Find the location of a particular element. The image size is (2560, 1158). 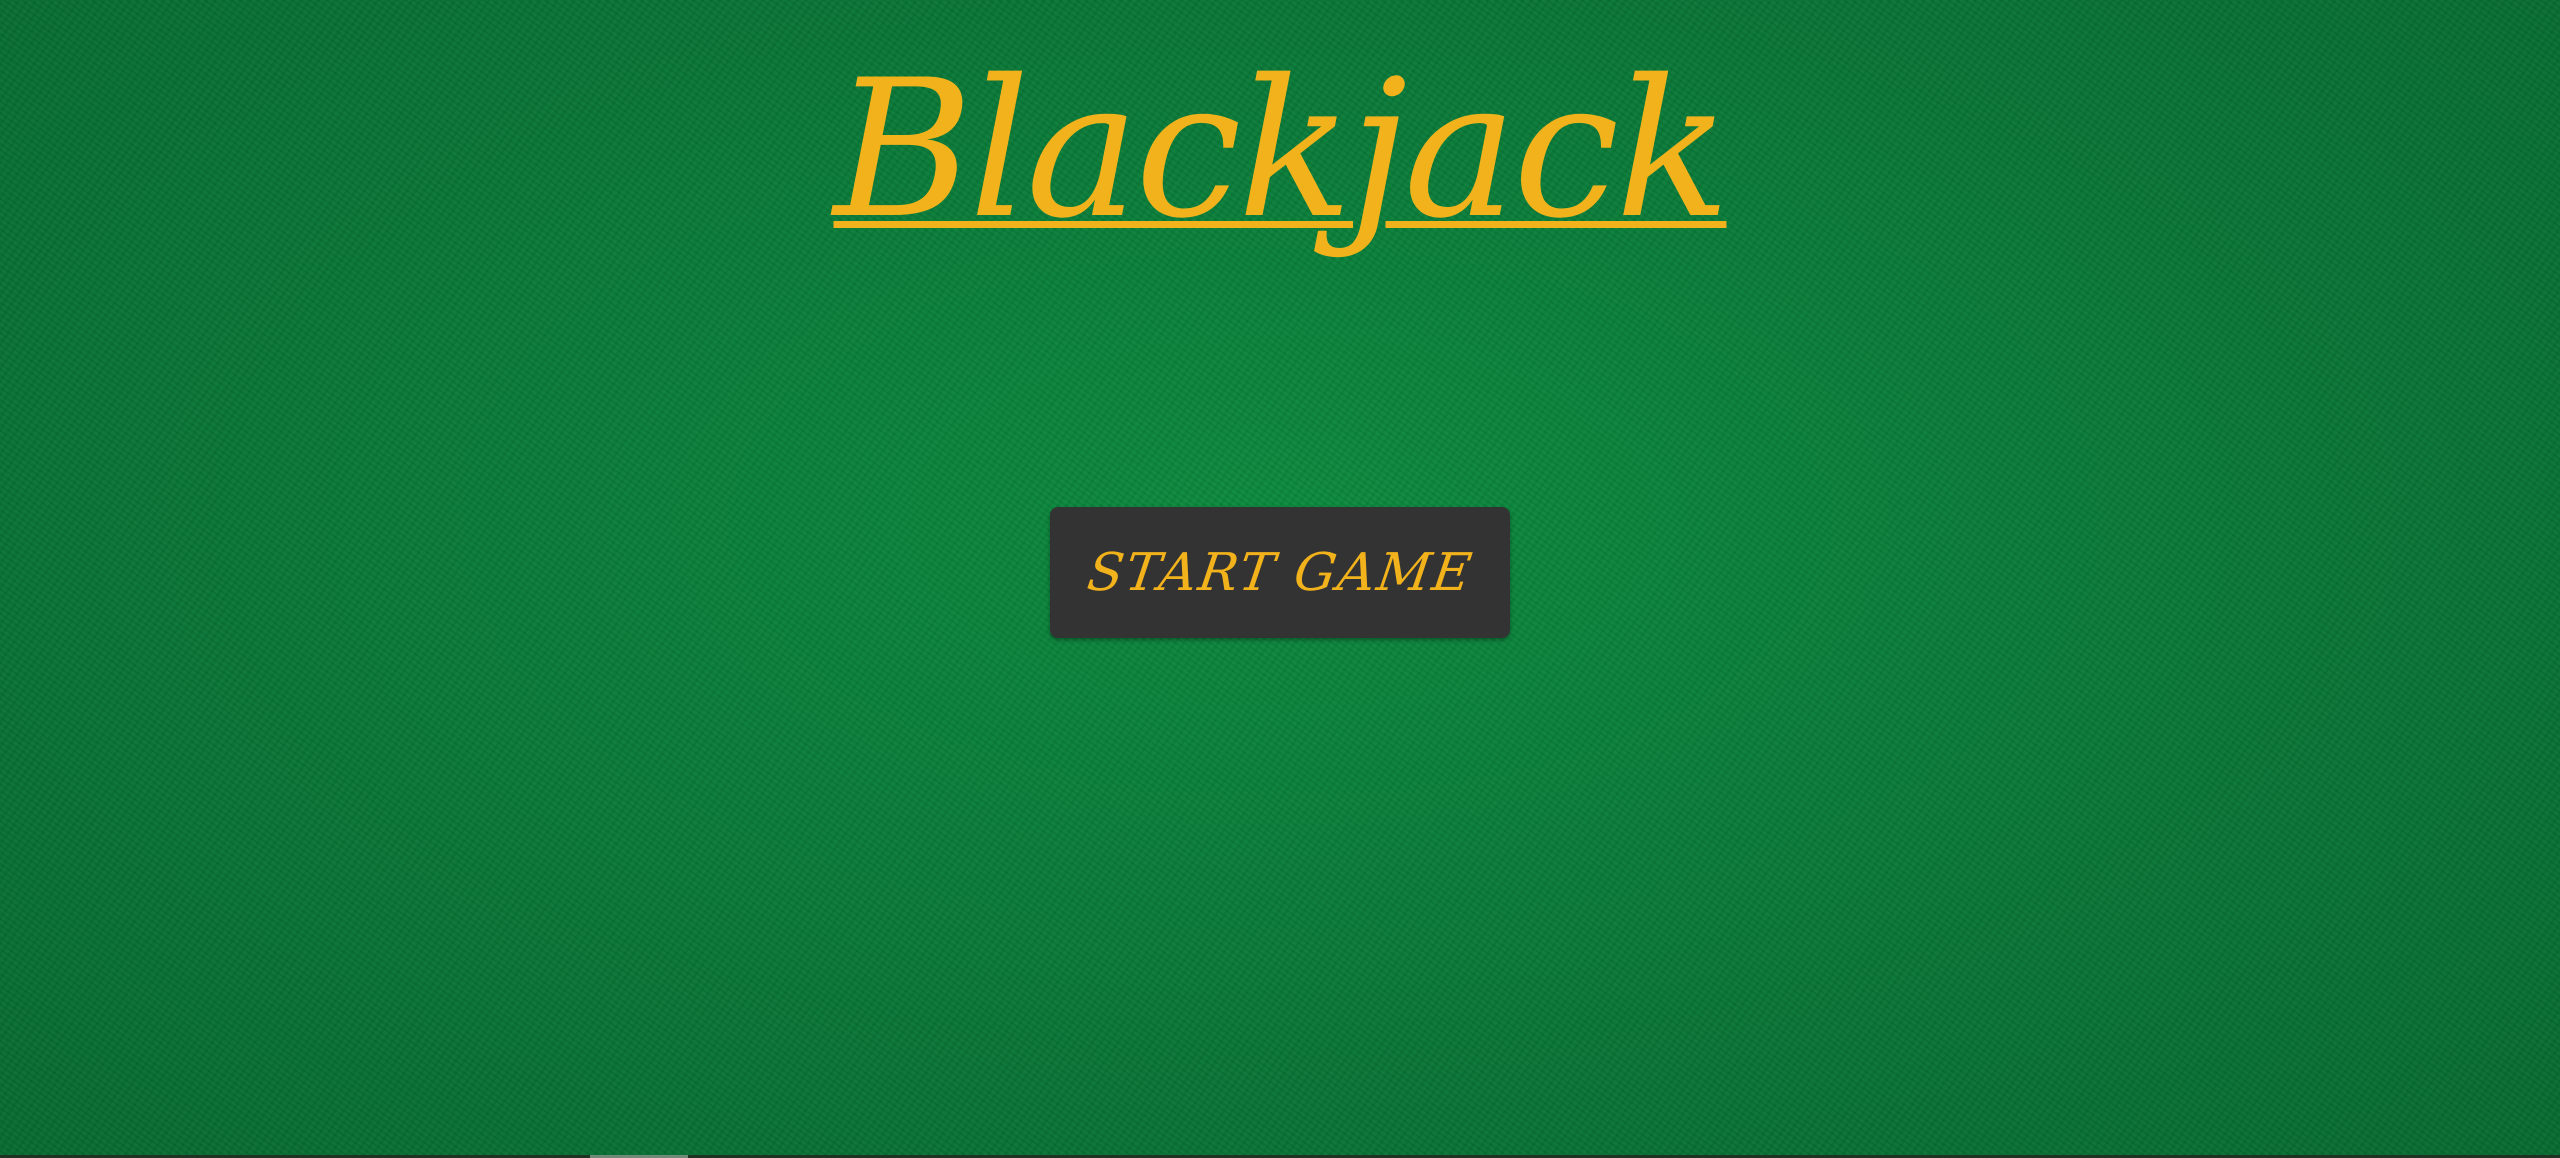

start-game-label: START GAME is located at coordinates (1280, 572).